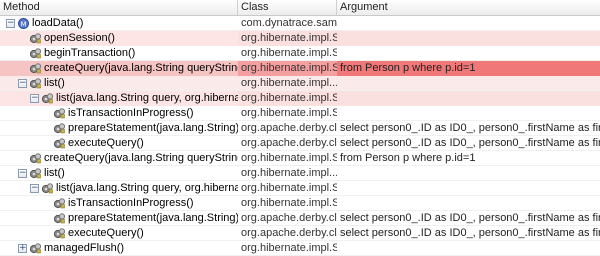 This screenshot has width=600, height=256. I want to click on column-header-method: Method, so click(119, 7).